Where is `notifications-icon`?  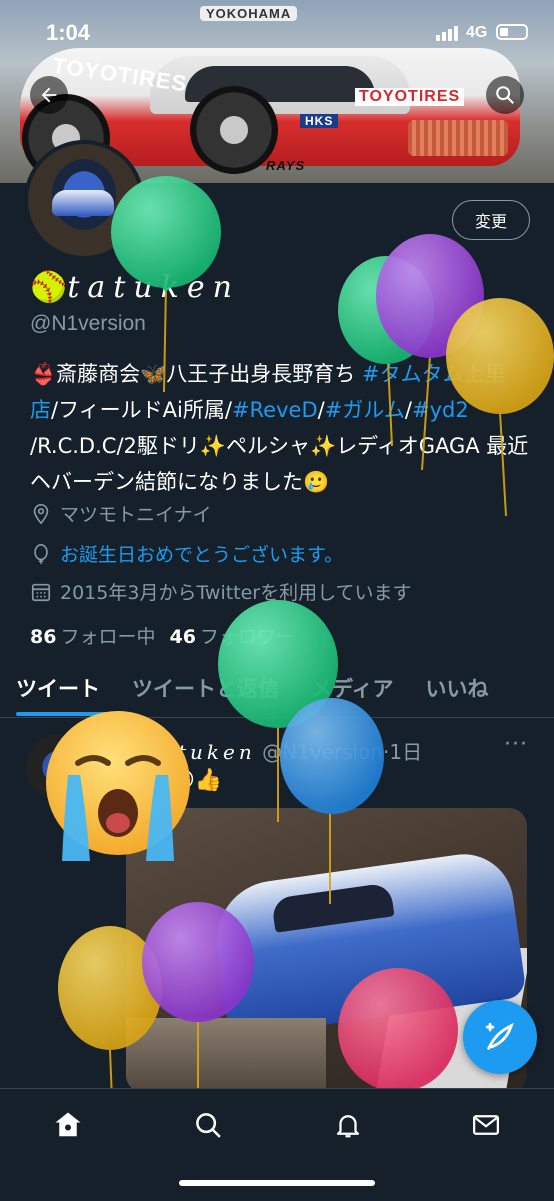 notifications-icon is located at coordinates (348, 1126).